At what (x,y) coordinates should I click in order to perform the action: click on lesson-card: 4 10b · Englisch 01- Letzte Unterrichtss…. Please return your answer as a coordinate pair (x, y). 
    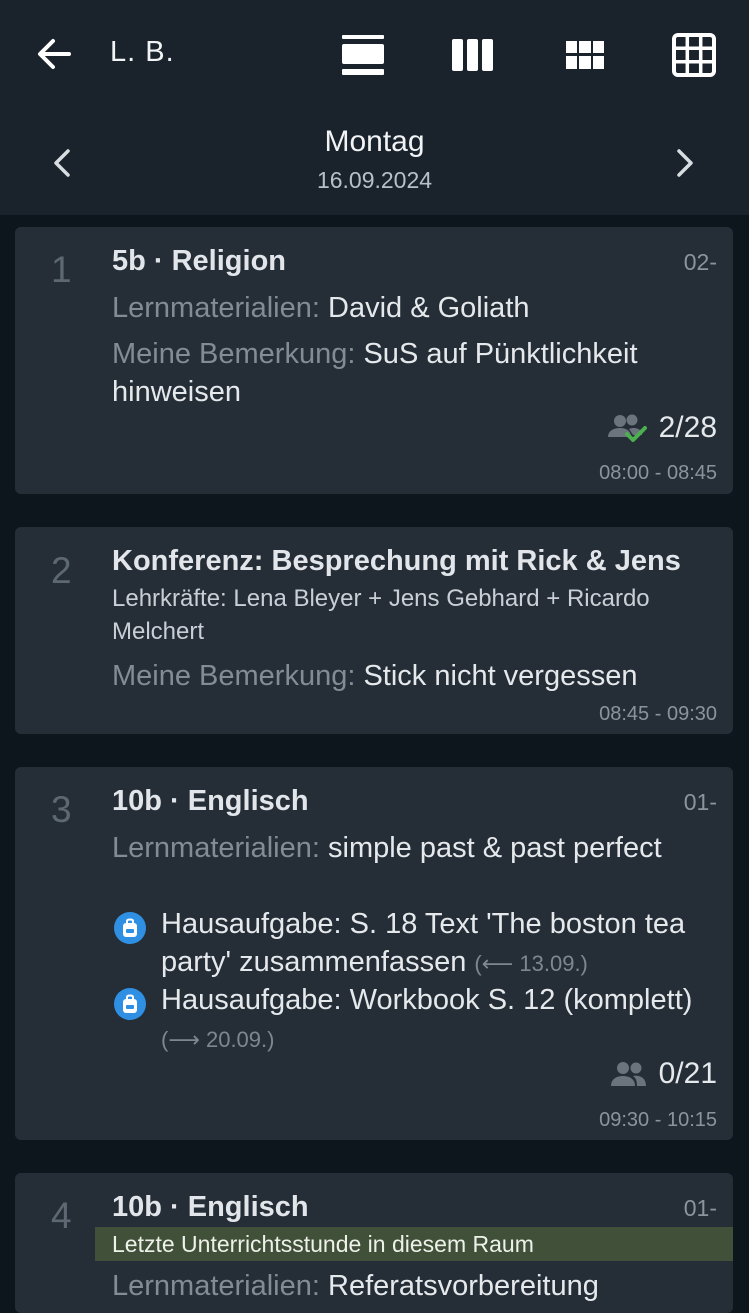
    Looking at the image, I should click on (374, 1243).